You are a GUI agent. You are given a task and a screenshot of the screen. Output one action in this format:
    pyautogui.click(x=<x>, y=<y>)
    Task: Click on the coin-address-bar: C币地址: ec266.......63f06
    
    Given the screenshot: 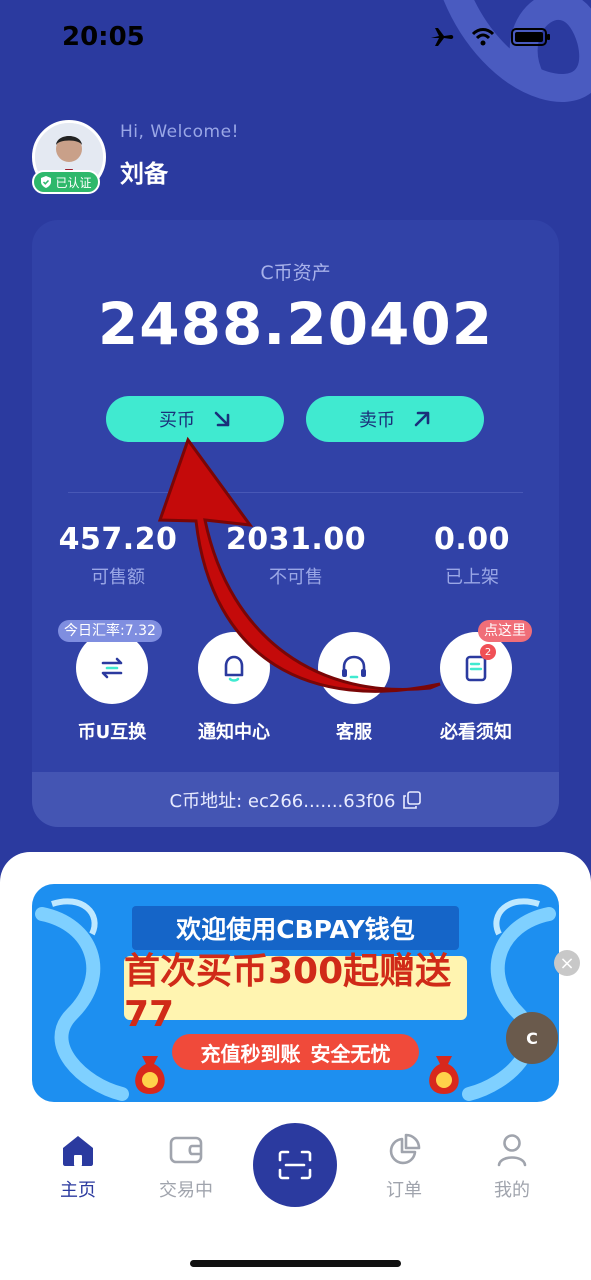 What is the action you would take?
    pyautogui.click(x=295, y=799)
    